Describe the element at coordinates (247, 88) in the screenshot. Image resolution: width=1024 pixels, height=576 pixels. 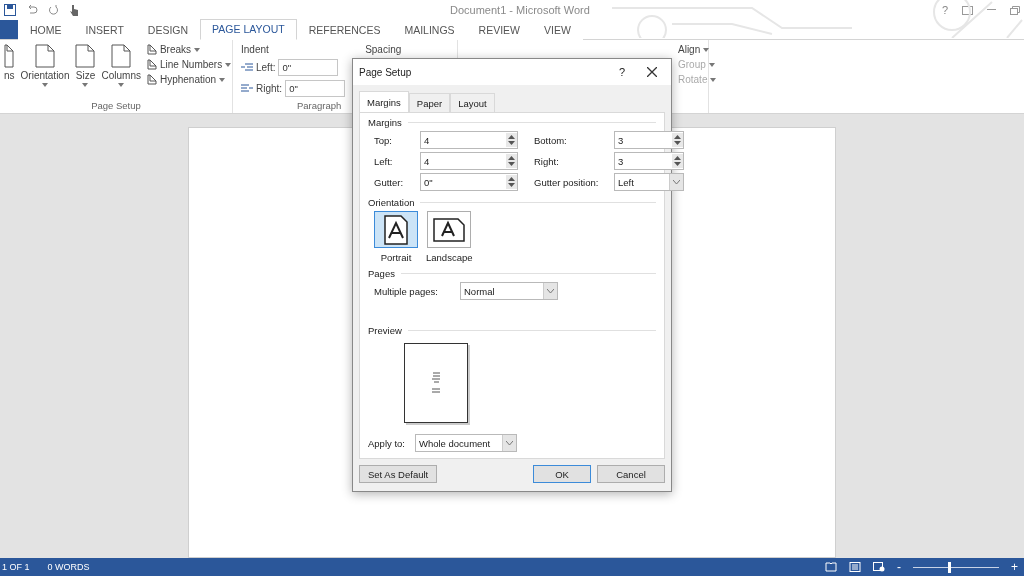
I see `indent-right-icon` at that location.